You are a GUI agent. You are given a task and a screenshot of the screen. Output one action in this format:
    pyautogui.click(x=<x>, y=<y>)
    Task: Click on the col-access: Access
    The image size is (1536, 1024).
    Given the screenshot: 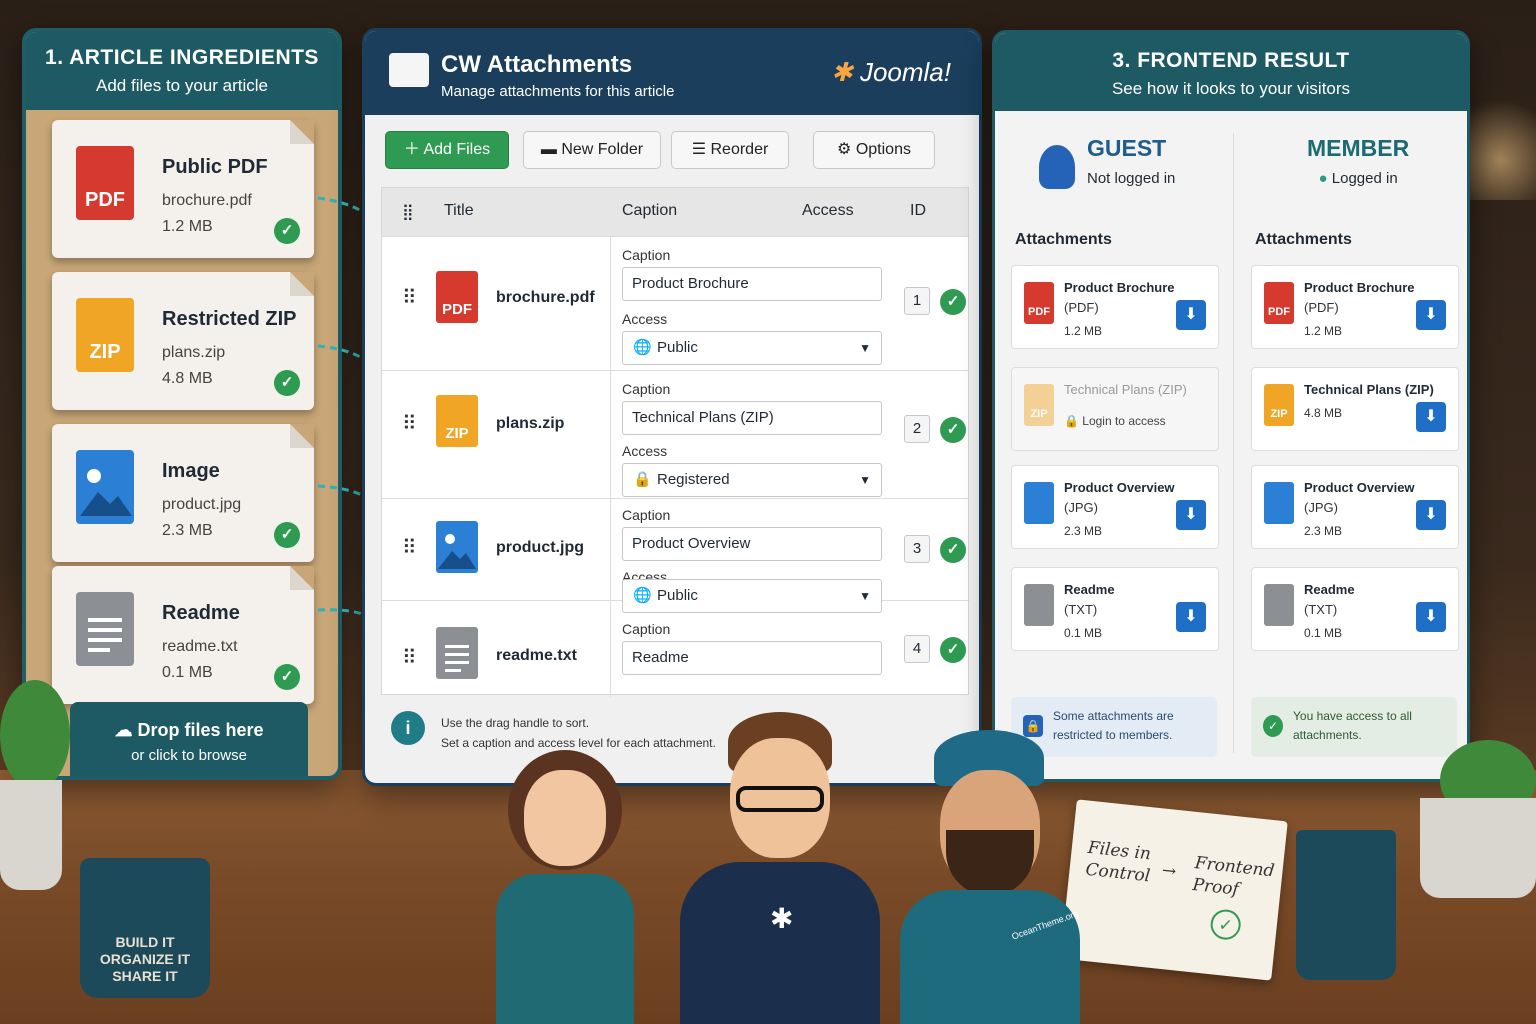 What is the action you would take?
    pyautogui.click(x=828, y=211)
    